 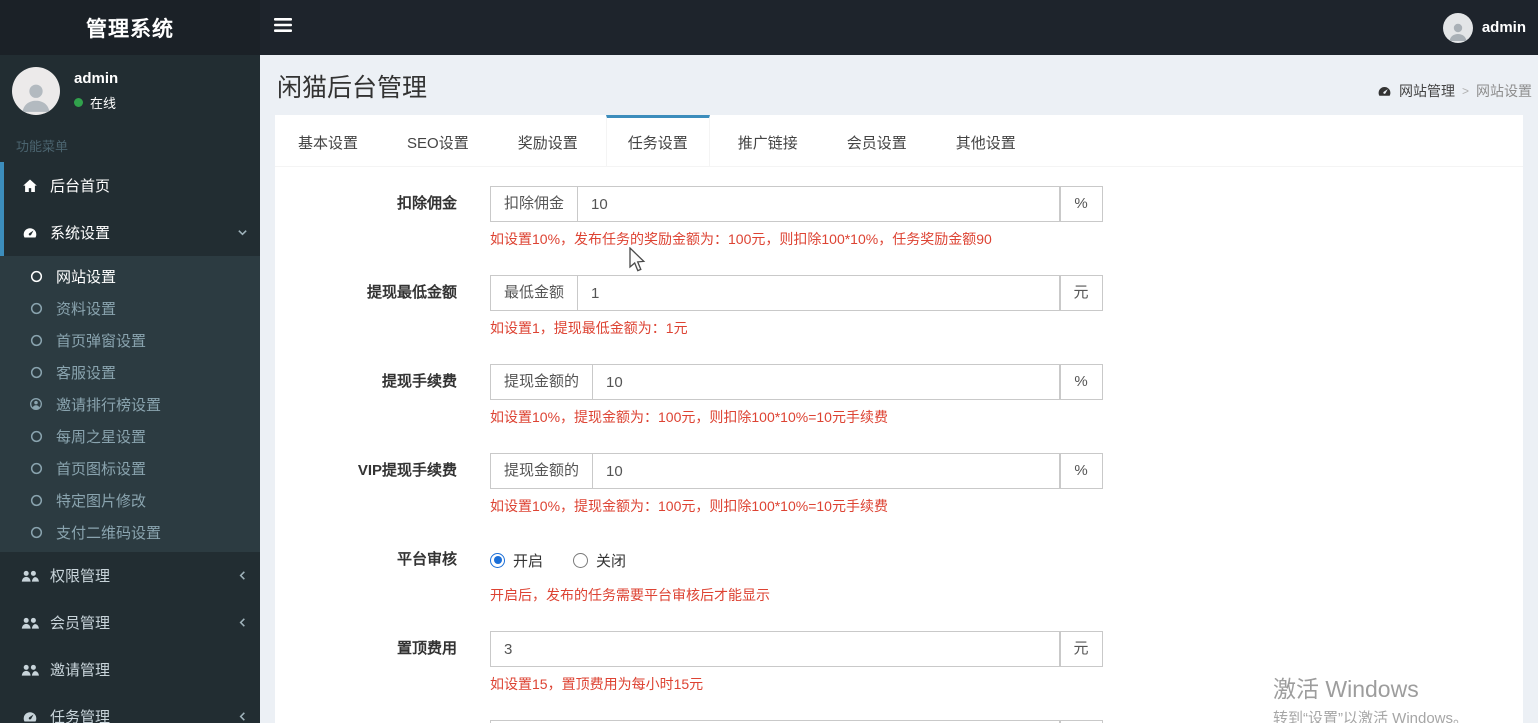 What do you see at coordinates (36, 91) in the screenshot?
I see `sidebar-avatar-icon` at bounding box center [36, 91].